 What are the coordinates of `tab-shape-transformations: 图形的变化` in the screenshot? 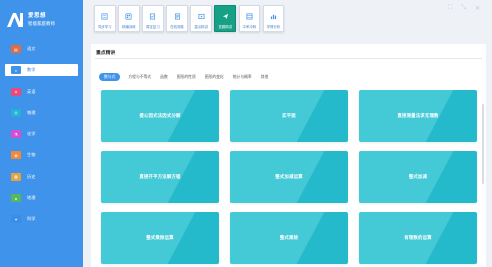 It's located at (214, 77).